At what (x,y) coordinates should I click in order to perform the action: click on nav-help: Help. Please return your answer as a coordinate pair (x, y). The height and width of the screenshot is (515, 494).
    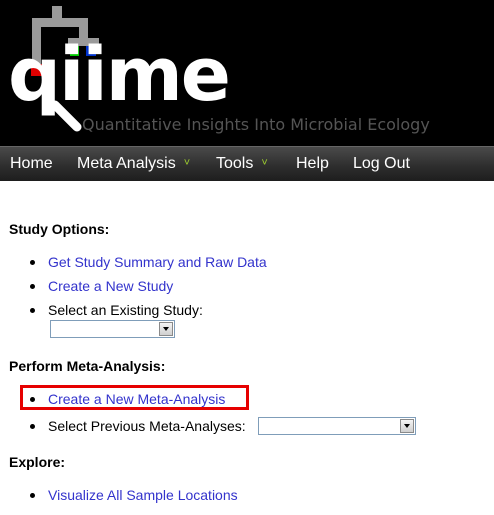
    Looking at the image, I should click on (312, 164).